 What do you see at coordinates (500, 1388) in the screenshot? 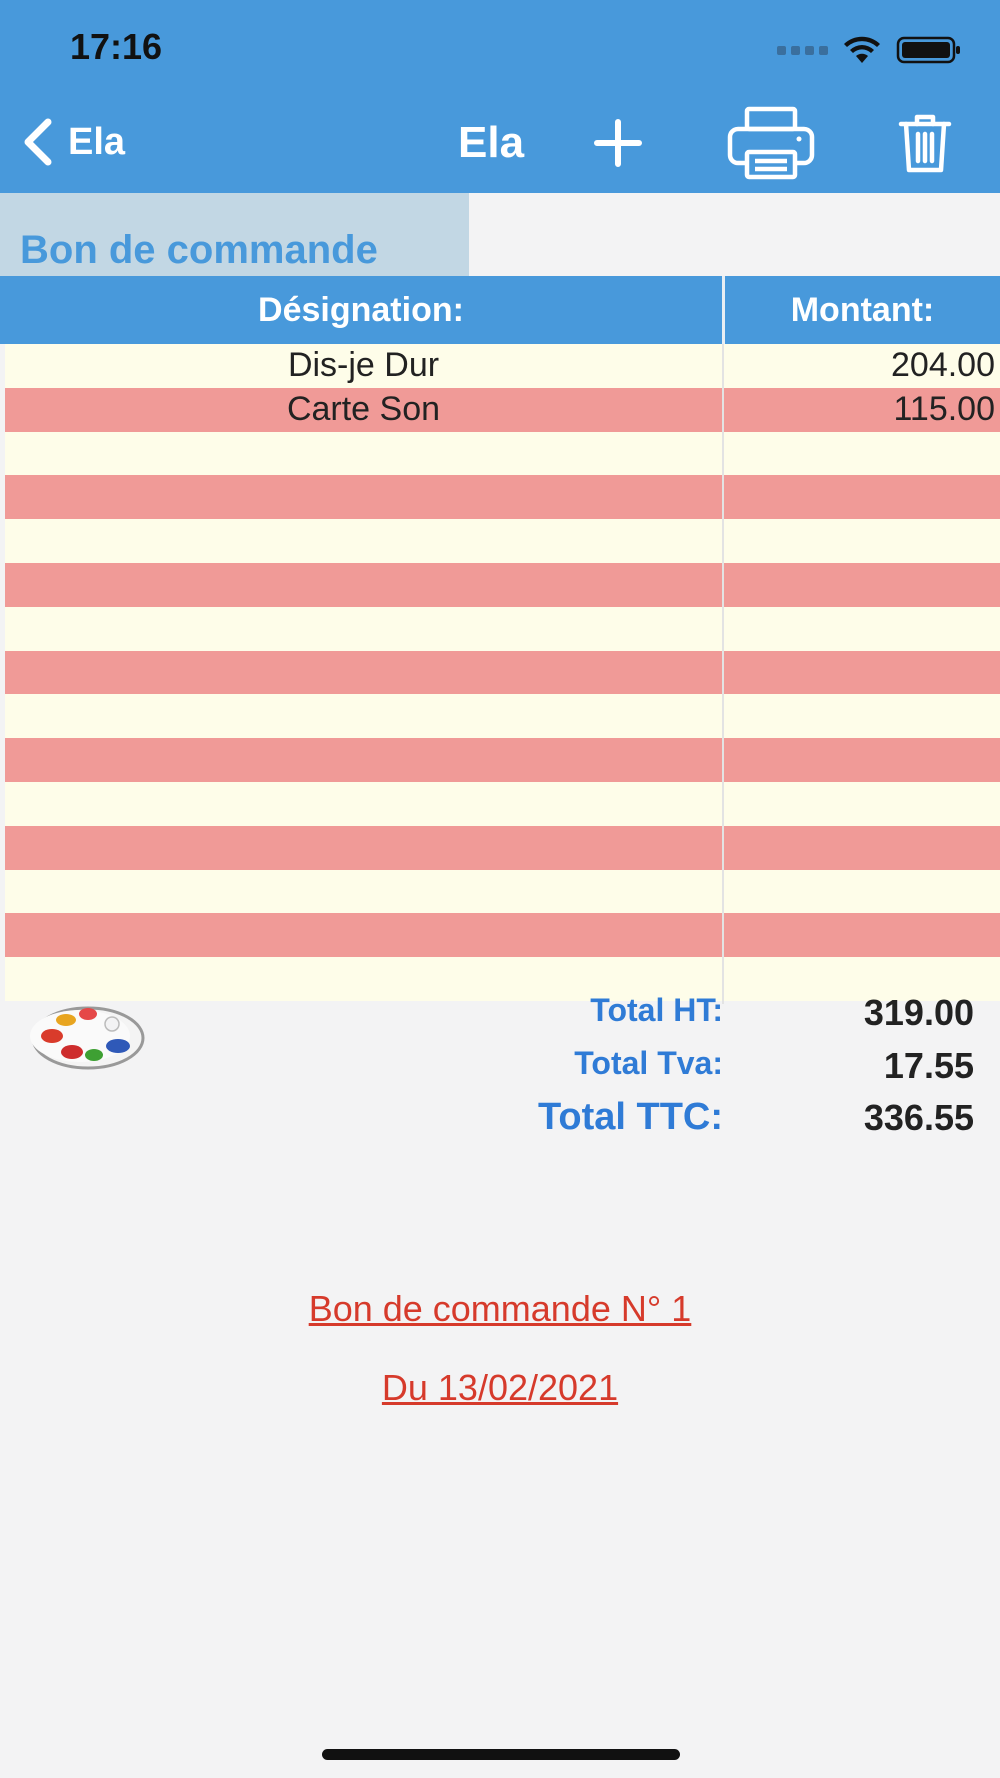
I see `order-date-link: Du 13/02/2021` at bounding box center [500, 1388].